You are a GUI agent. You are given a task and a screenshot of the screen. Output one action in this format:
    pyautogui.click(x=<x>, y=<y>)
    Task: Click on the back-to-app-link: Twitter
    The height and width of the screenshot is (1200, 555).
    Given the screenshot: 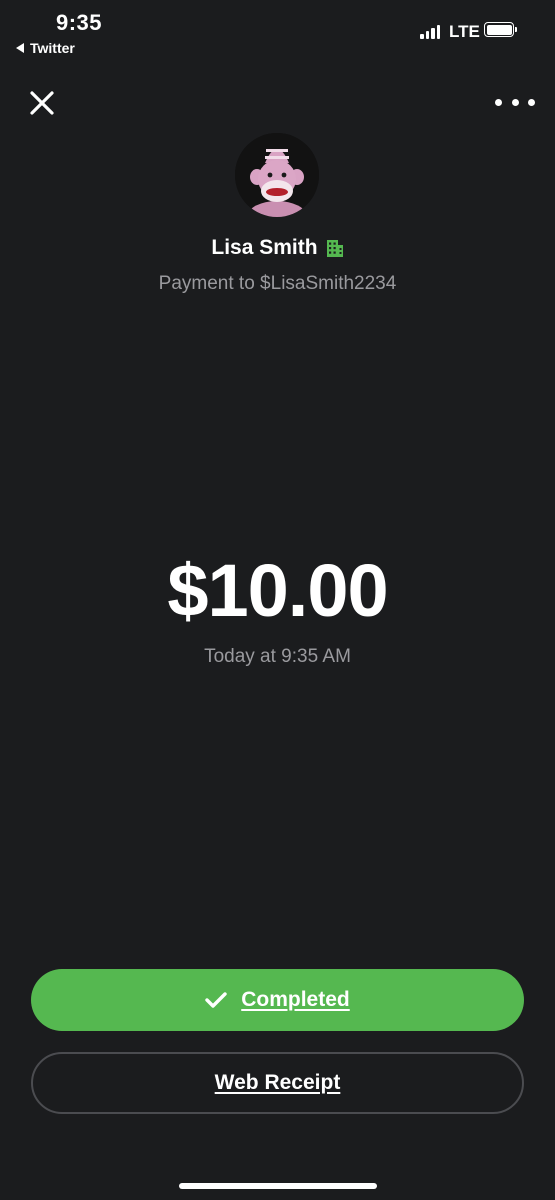 What is the action you would take?
    pyautogui.click(x=45, y=48)
    